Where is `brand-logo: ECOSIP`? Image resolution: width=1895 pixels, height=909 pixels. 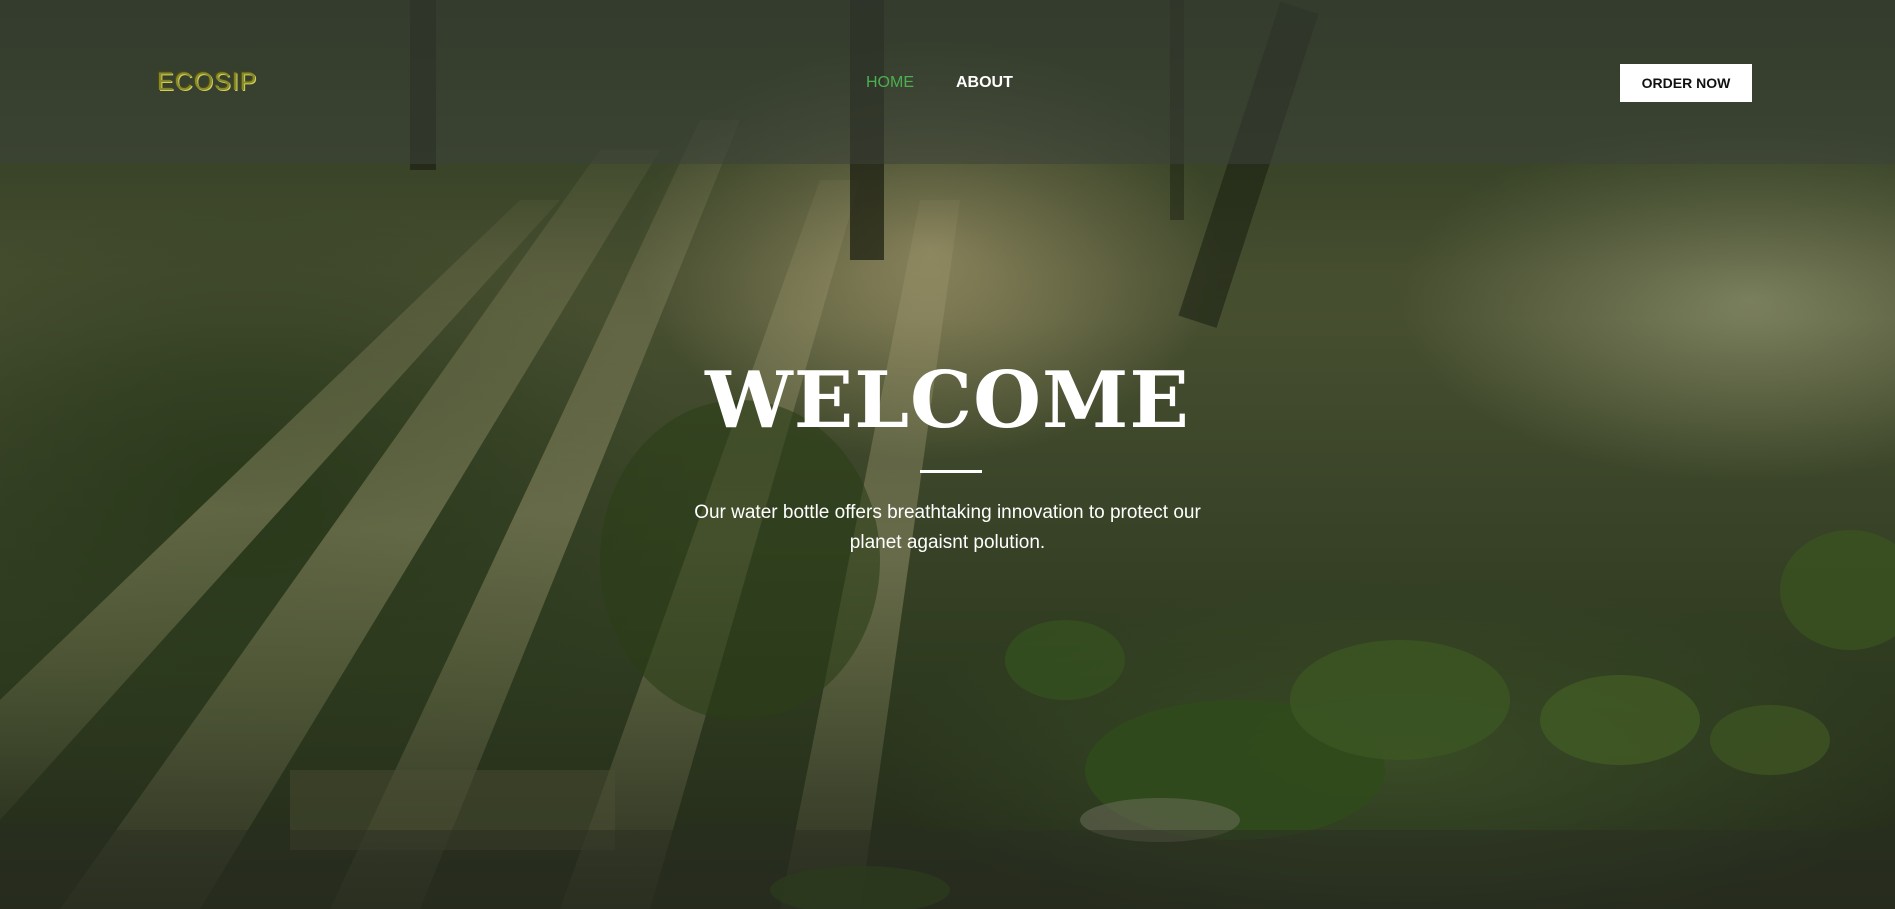 brand-logo: ECOSIP is located at coordinates (207, 82).